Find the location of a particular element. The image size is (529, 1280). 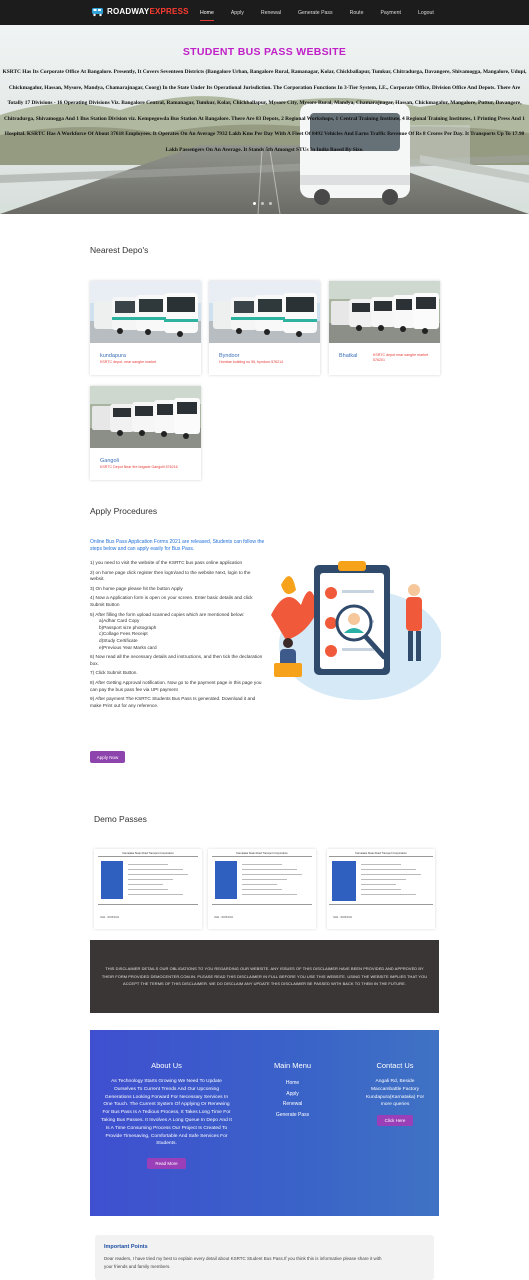

nav-home: Home is located at coordinates (207, 13).